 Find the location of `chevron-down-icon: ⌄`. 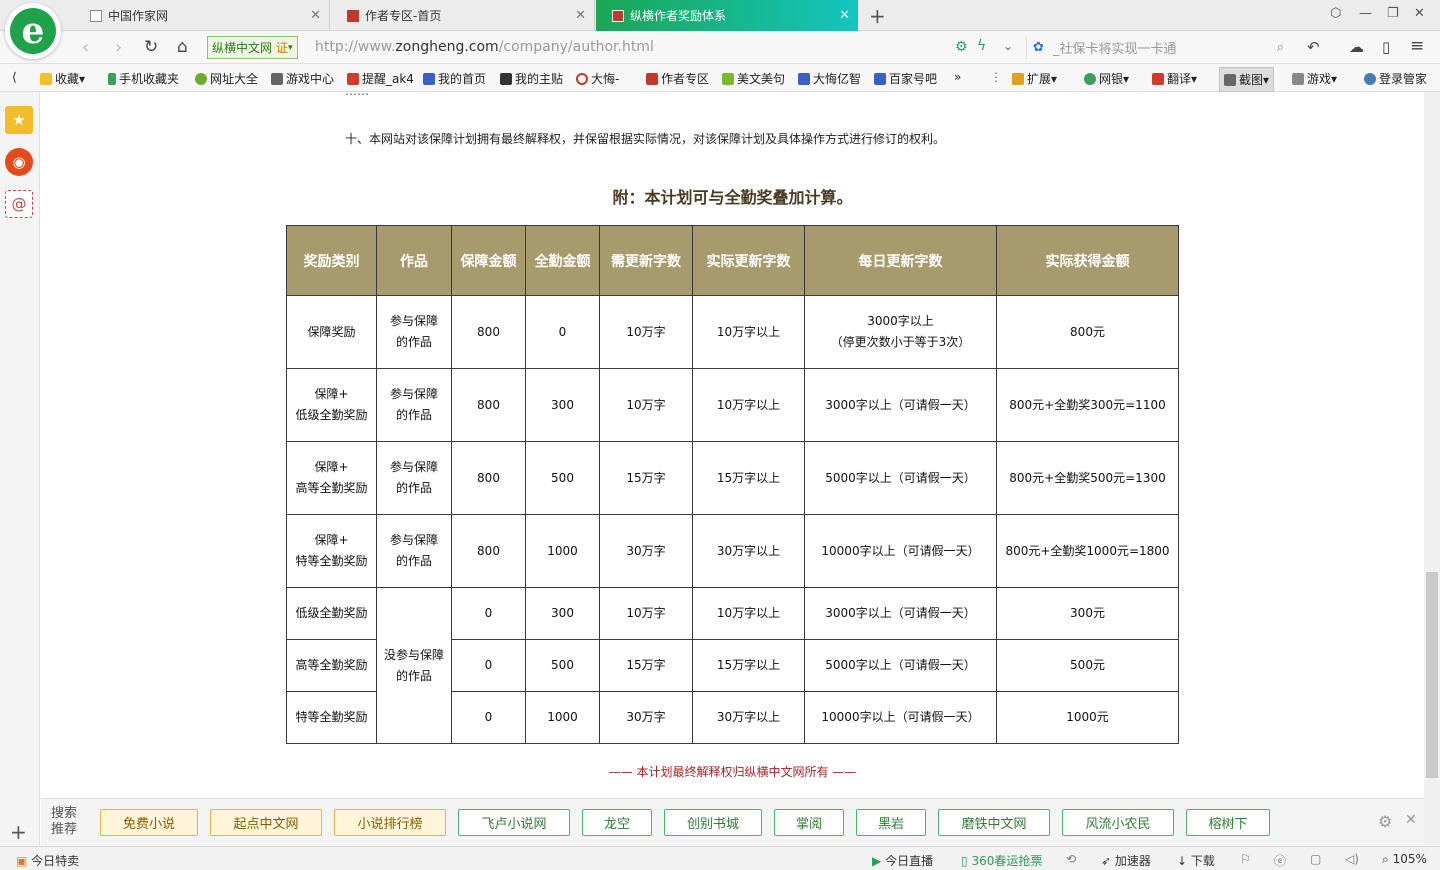

chevron-down-icon: ⌄ is located at coordinates (1008, 46).